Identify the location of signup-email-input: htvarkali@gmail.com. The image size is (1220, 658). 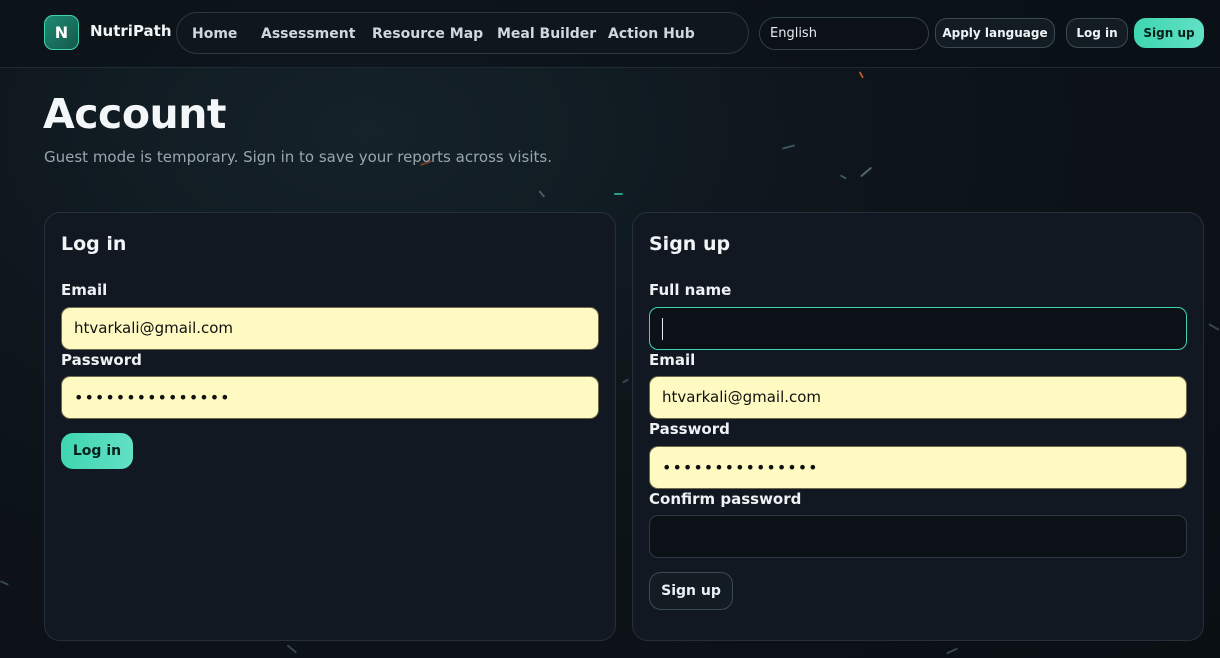
(918, 397).